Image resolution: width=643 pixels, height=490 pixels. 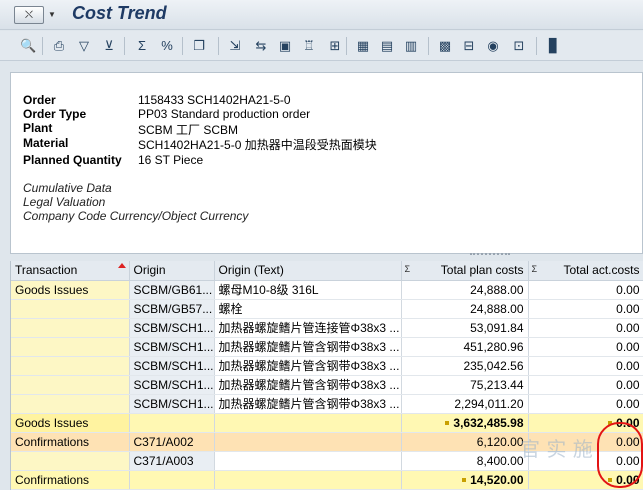 What do you see at coordinates (142, 46) in the screenshot?
I see `total-icon: Σ` at bounding box center [142, 46].